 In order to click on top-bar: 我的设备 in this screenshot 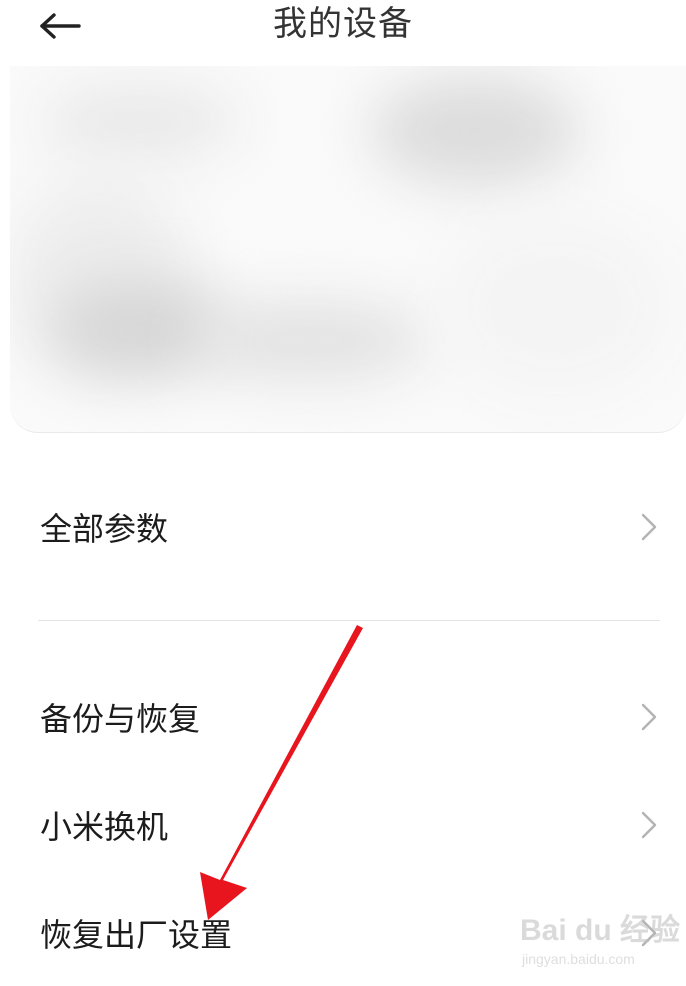, I will do `click(343, 30)`.